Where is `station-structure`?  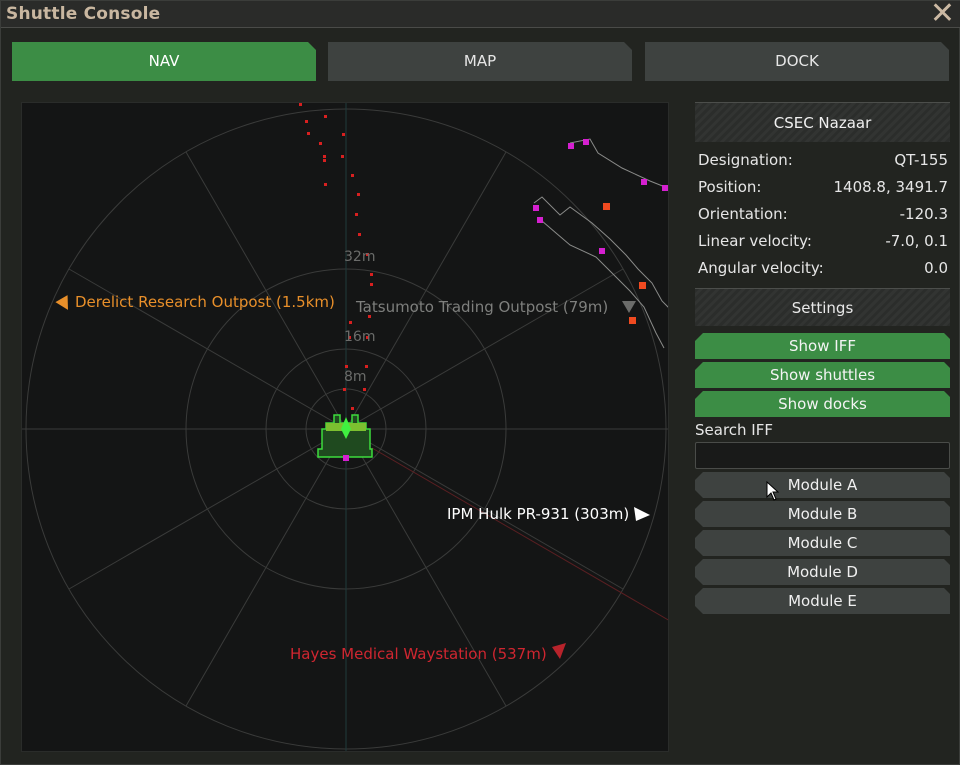 station-structure is located at coordinates (600, 243).